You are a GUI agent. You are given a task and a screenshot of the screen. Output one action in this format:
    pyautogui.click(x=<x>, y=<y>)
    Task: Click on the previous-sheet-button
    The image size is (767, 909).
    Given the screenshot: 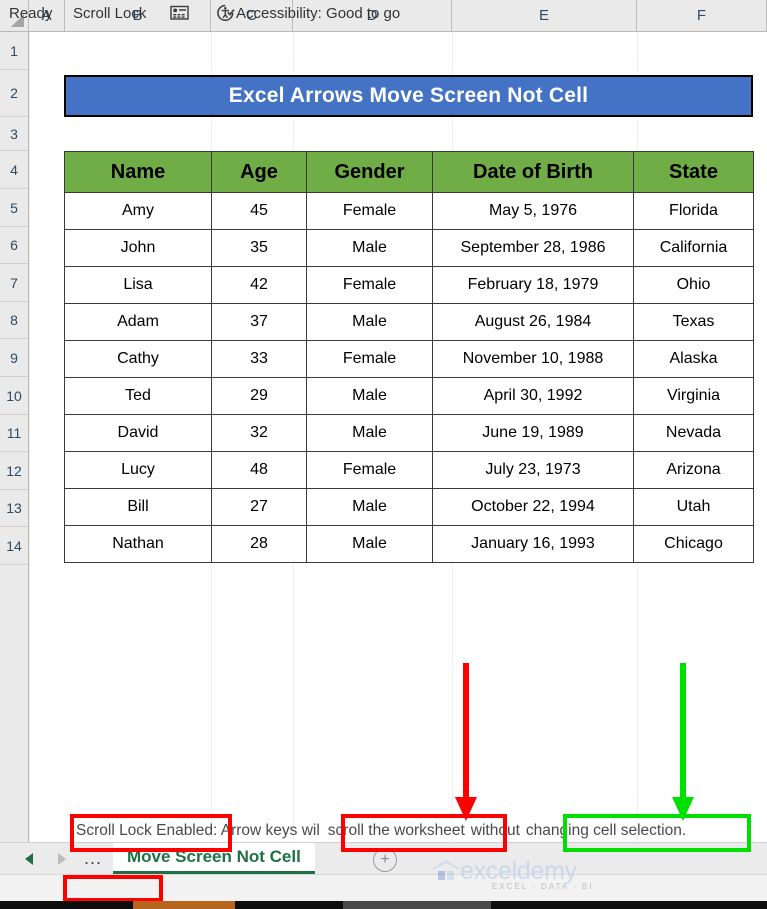 What is the action you would take?
    pyautogui.click(x=29, y=859)
    